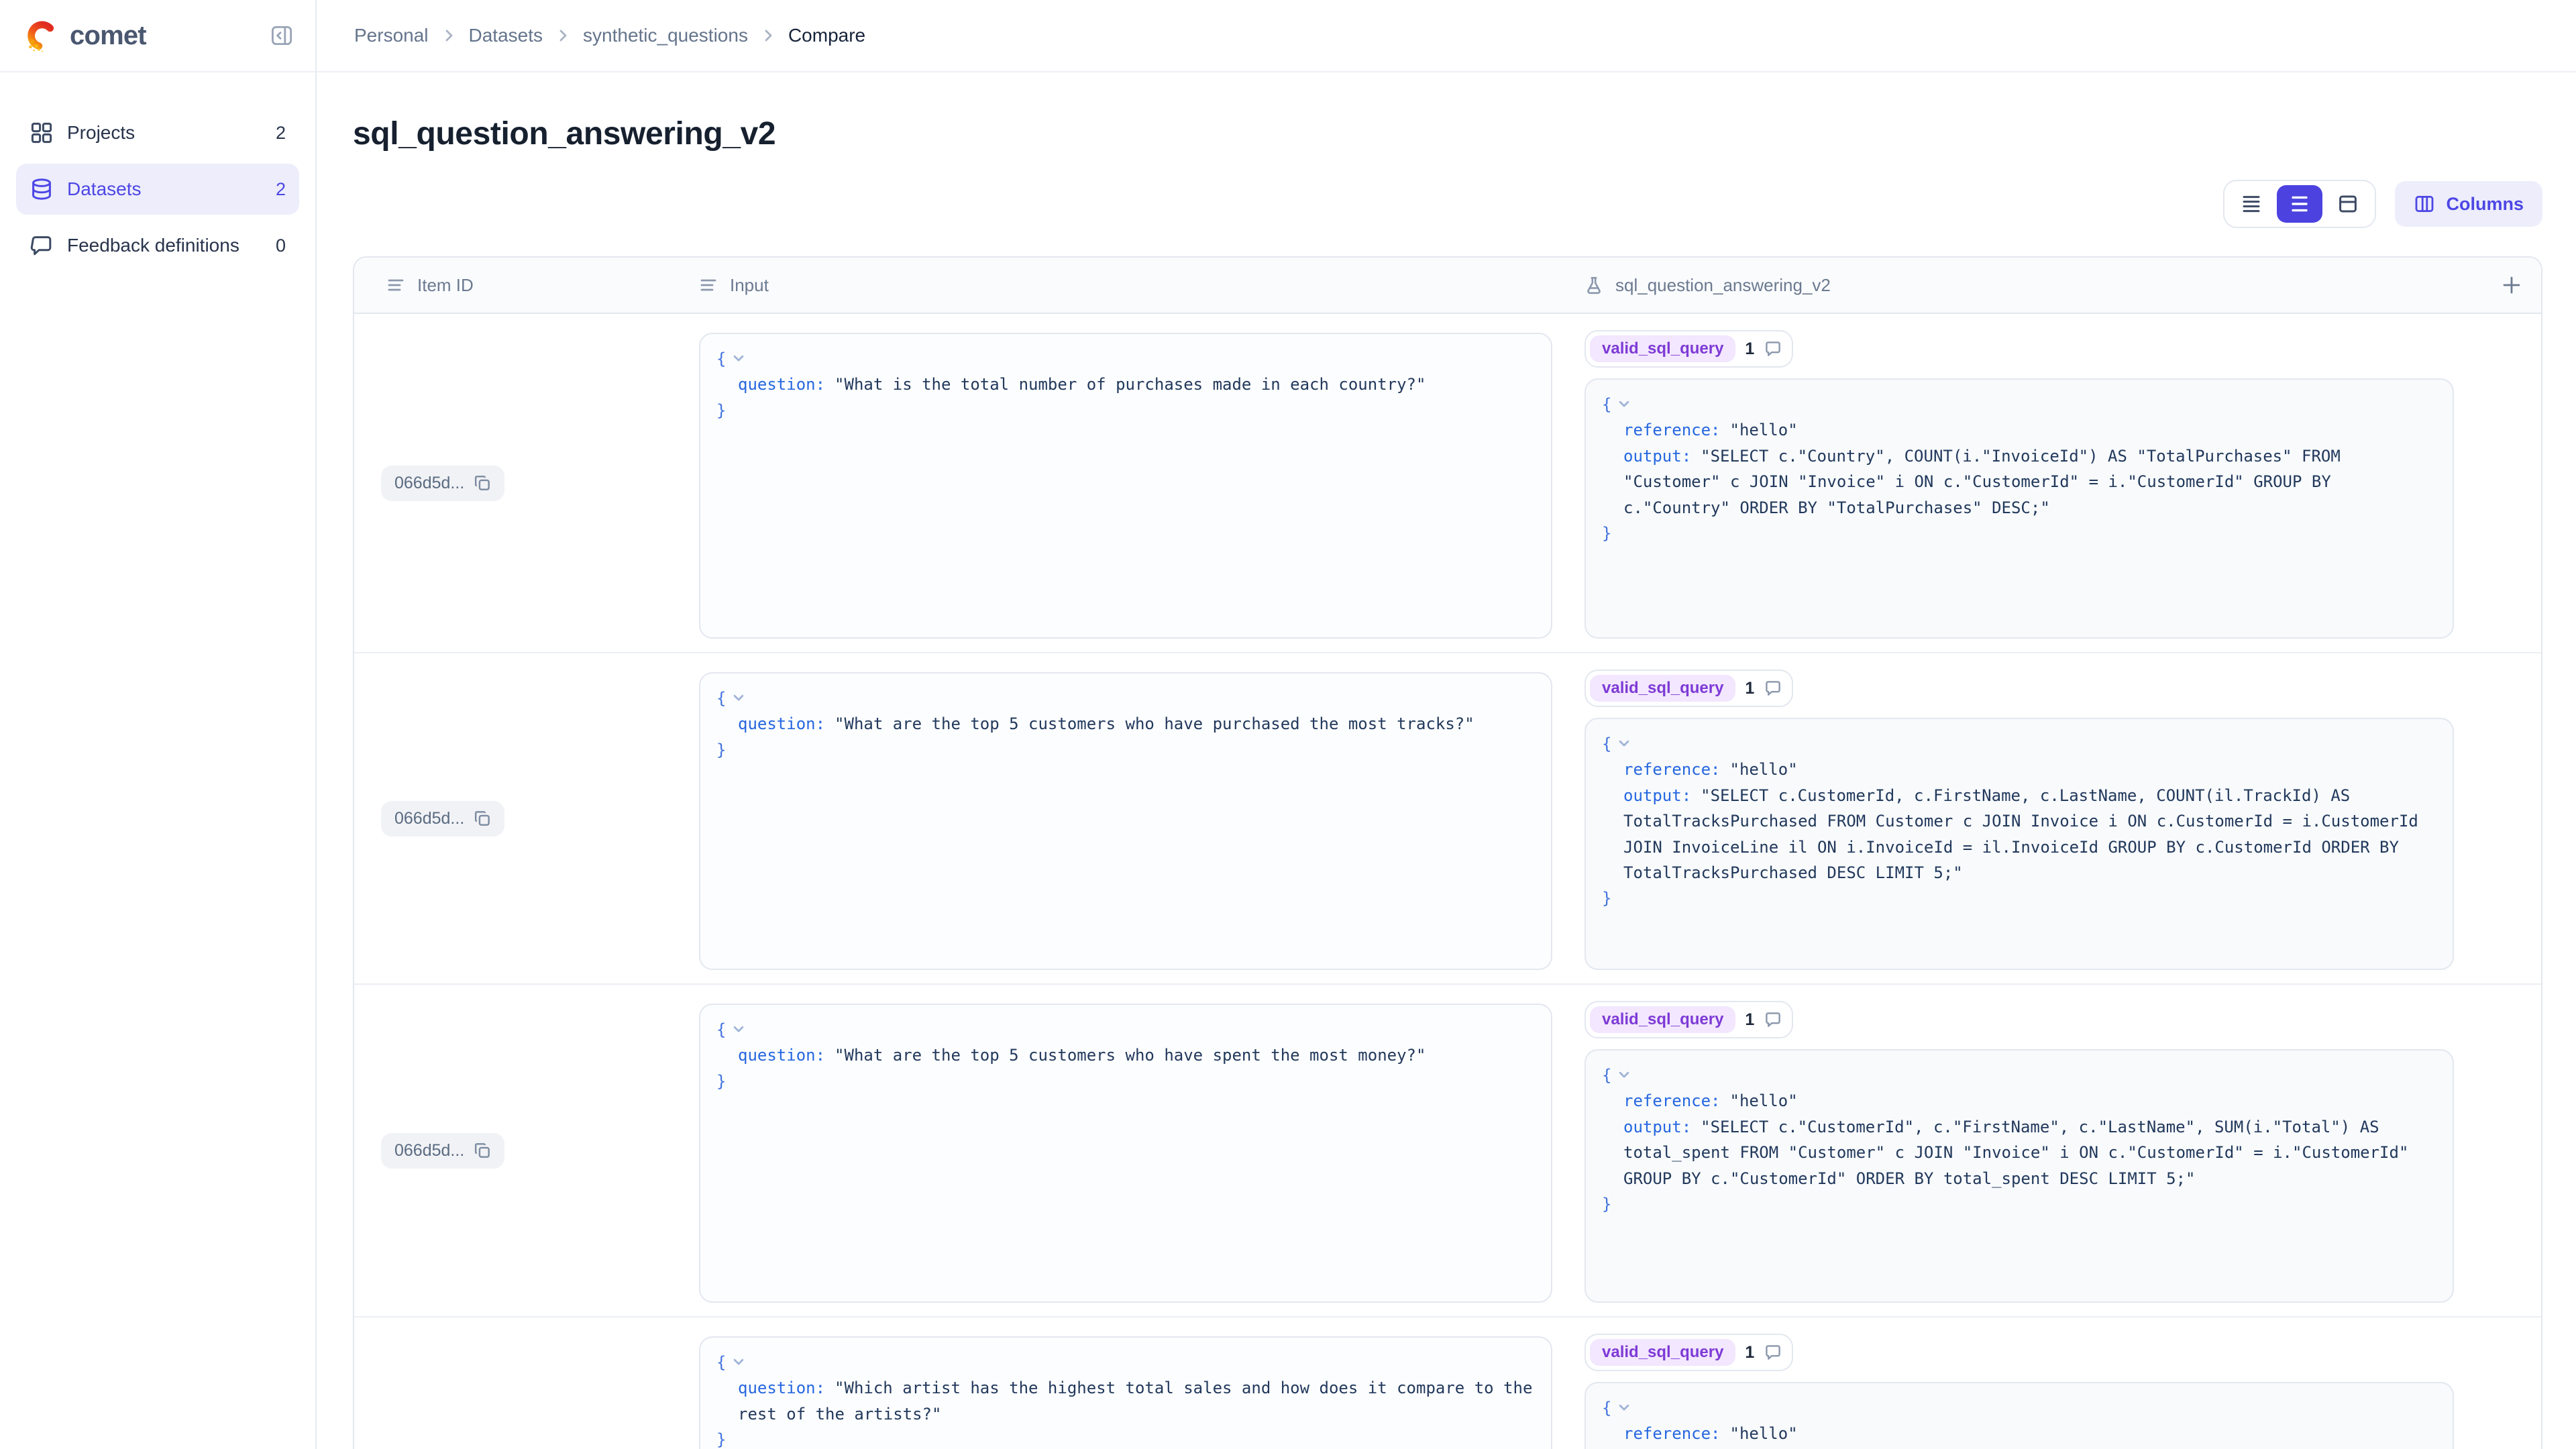 The image size is (2576, 1449). Describe the element at coordinates (665, 35) in the screenshot. I see `breadcrumb-item-dataset-name: synthetic_questions` at that location.